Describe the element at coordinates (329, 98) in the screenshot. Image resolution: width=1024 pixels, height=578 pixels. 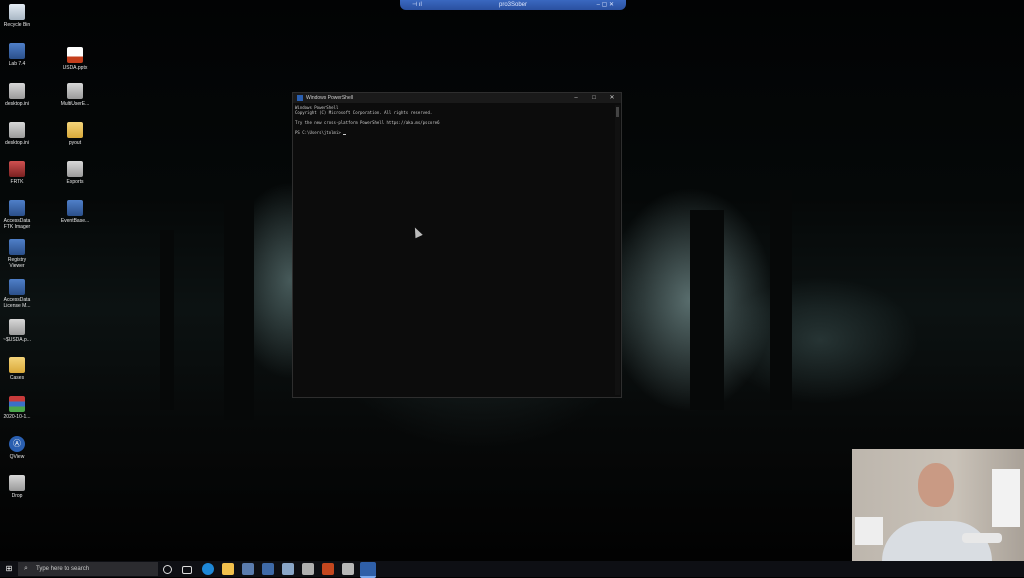
I see `window-title: Windows PowerShell` at that location.